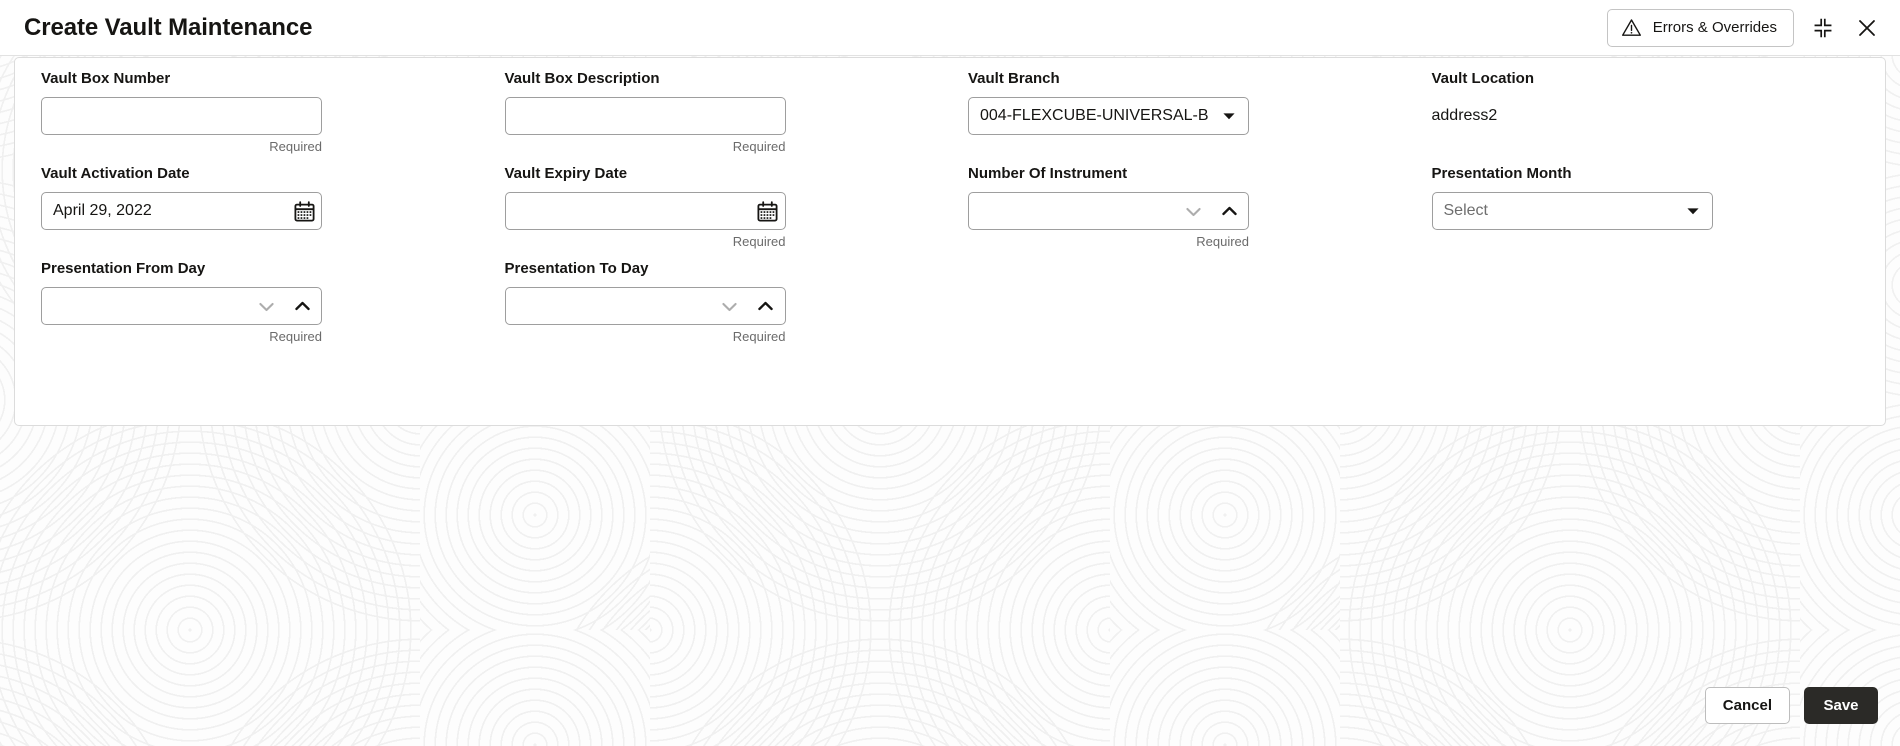  I want to click on decrement-number-of-instrument, so click(1193, 211).